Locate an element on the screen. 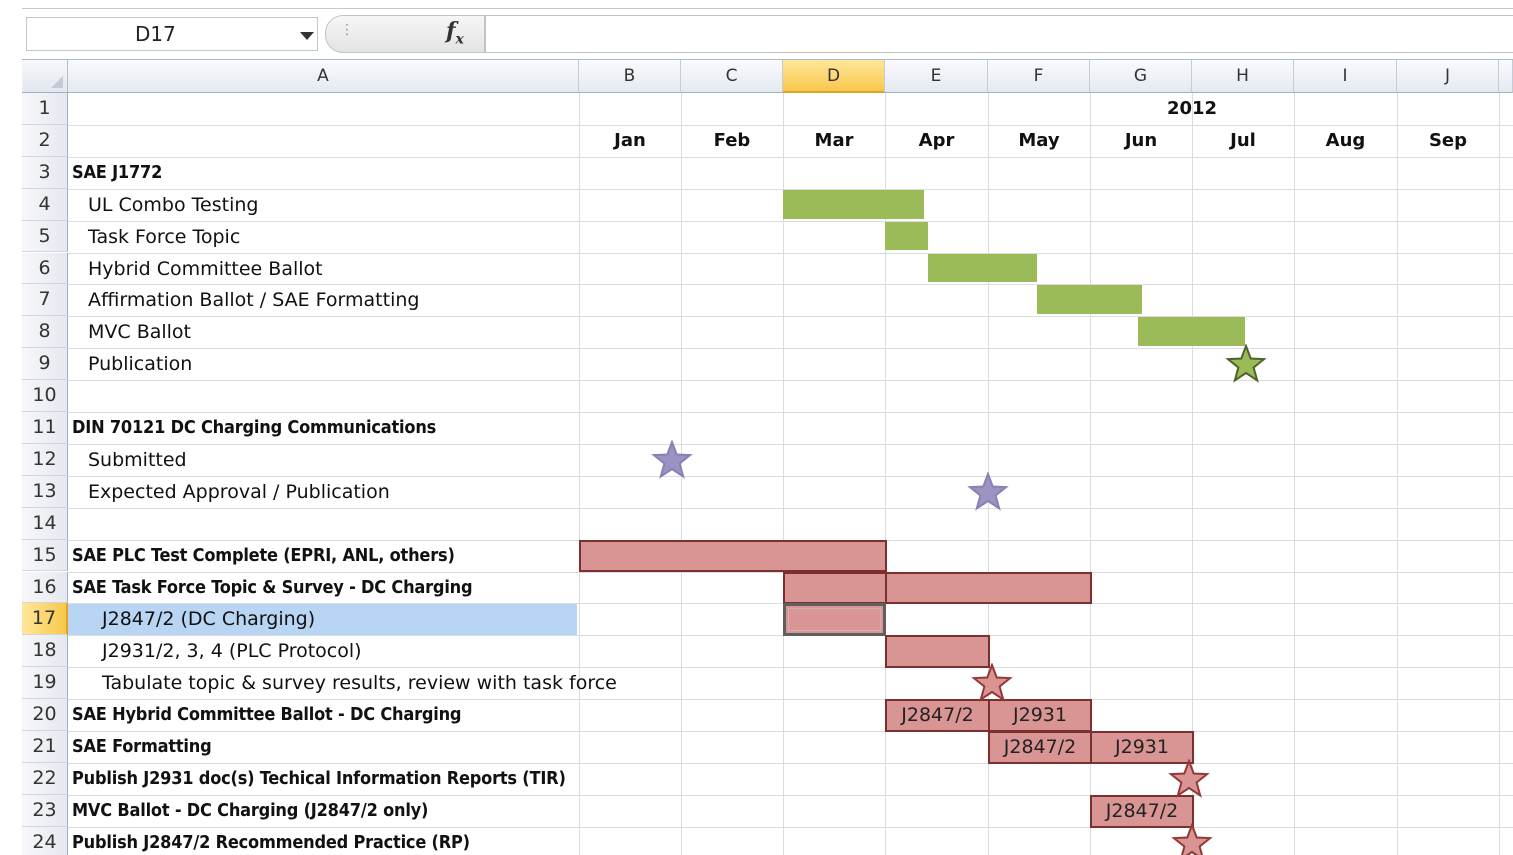 Image resolution: width=1513 pixels, height=855 pixels. submitted-star-icon is located at coordinates (672, 459).